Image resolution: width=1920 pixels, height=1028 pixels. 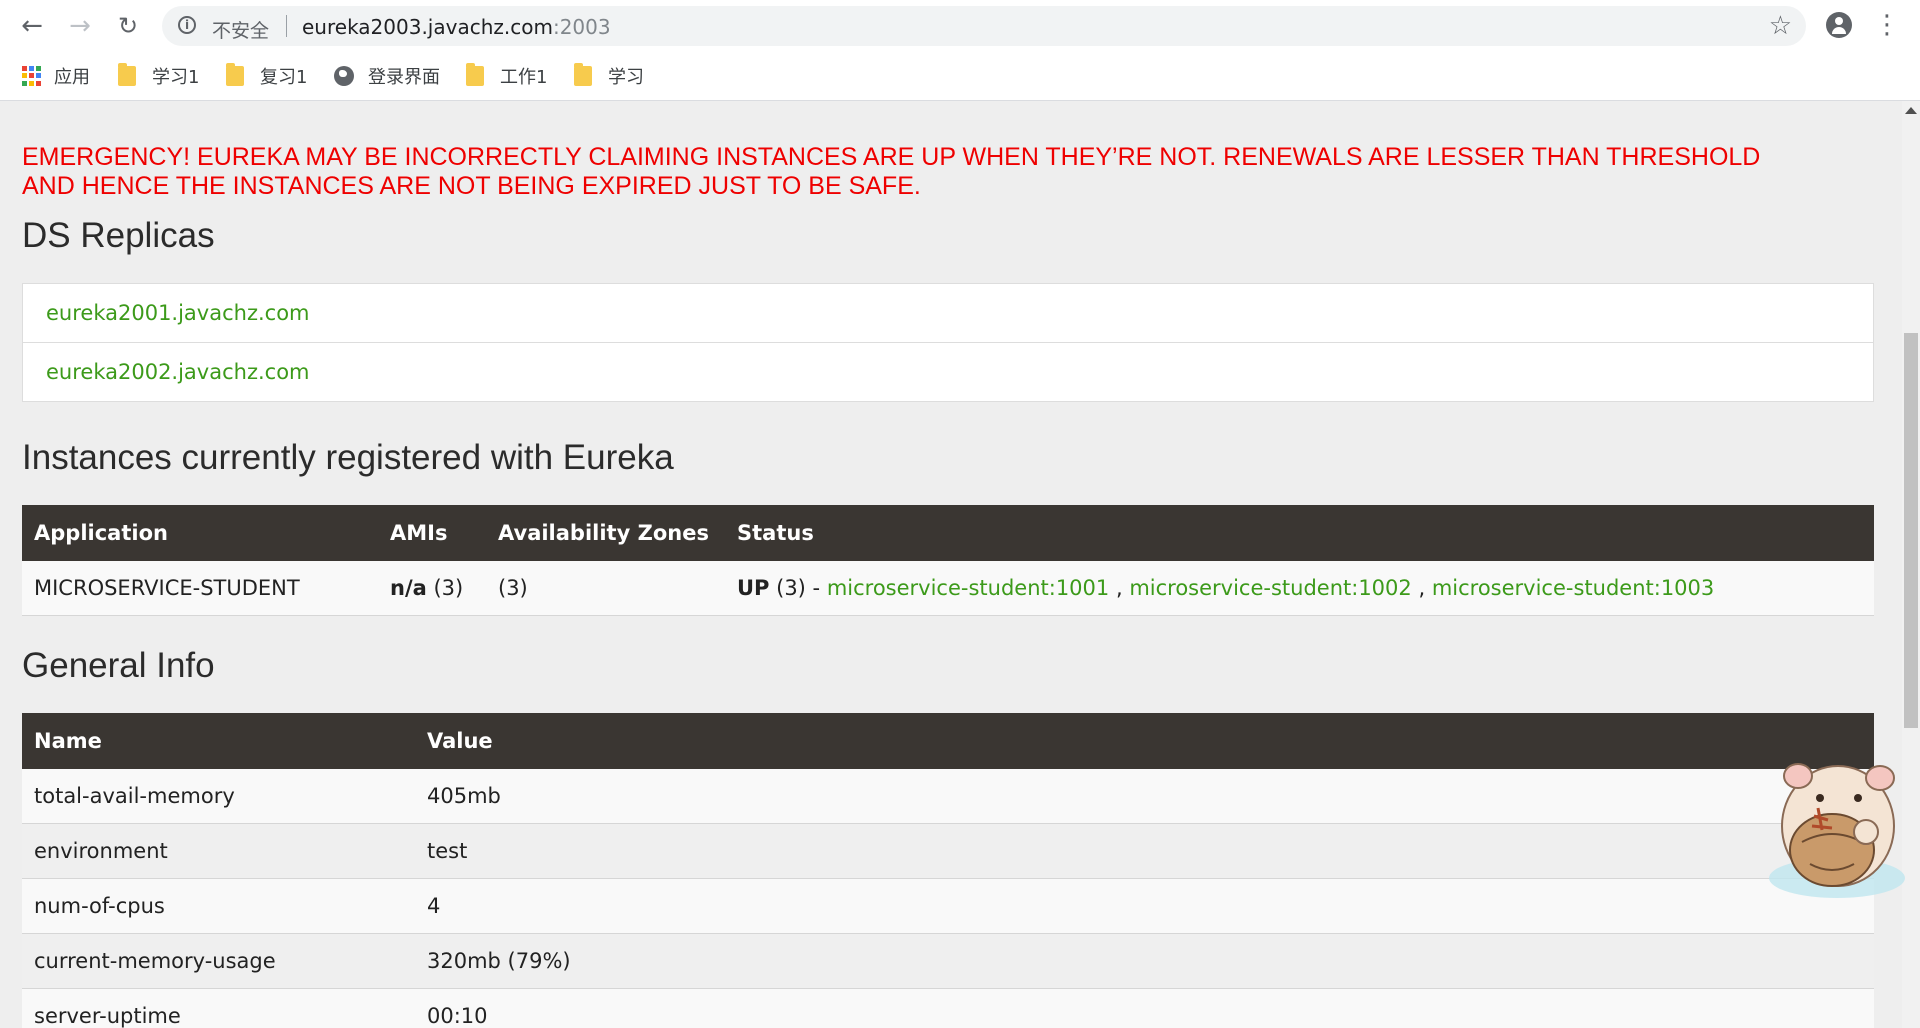 I want to click on column-header: AMIs, so click(x=432, y=533).